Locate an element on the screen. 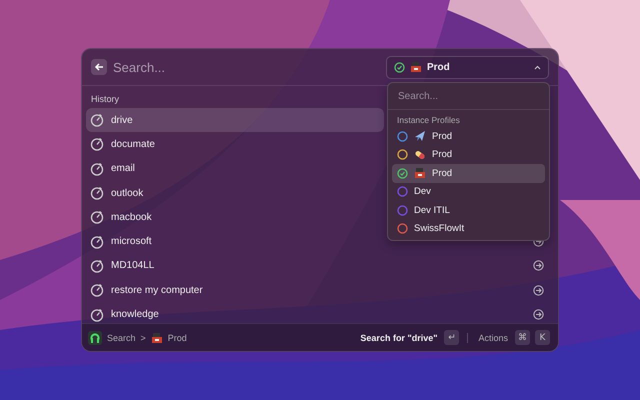  history-item: email is located at coordinates (123, 168).